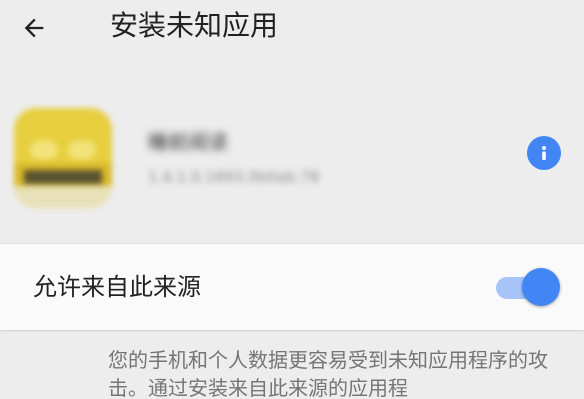  Describe the element at coordinates (541, 287) in the screenshot. I see `switch-thumb` at that location.